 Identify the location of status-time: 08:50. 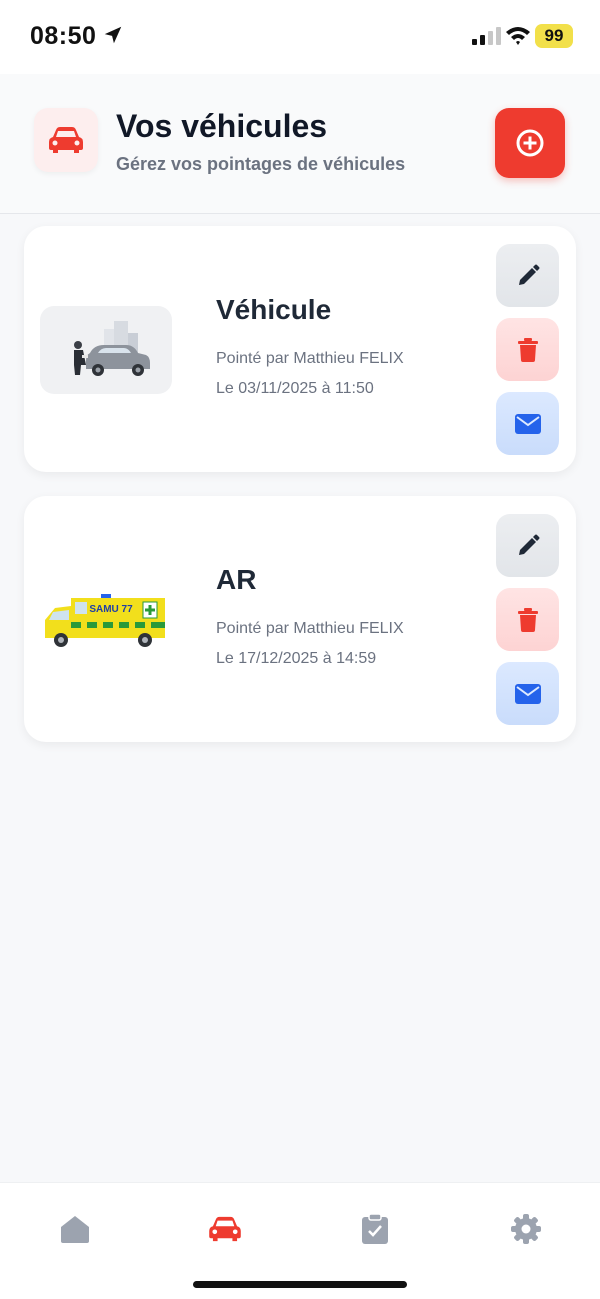
(63, 36).